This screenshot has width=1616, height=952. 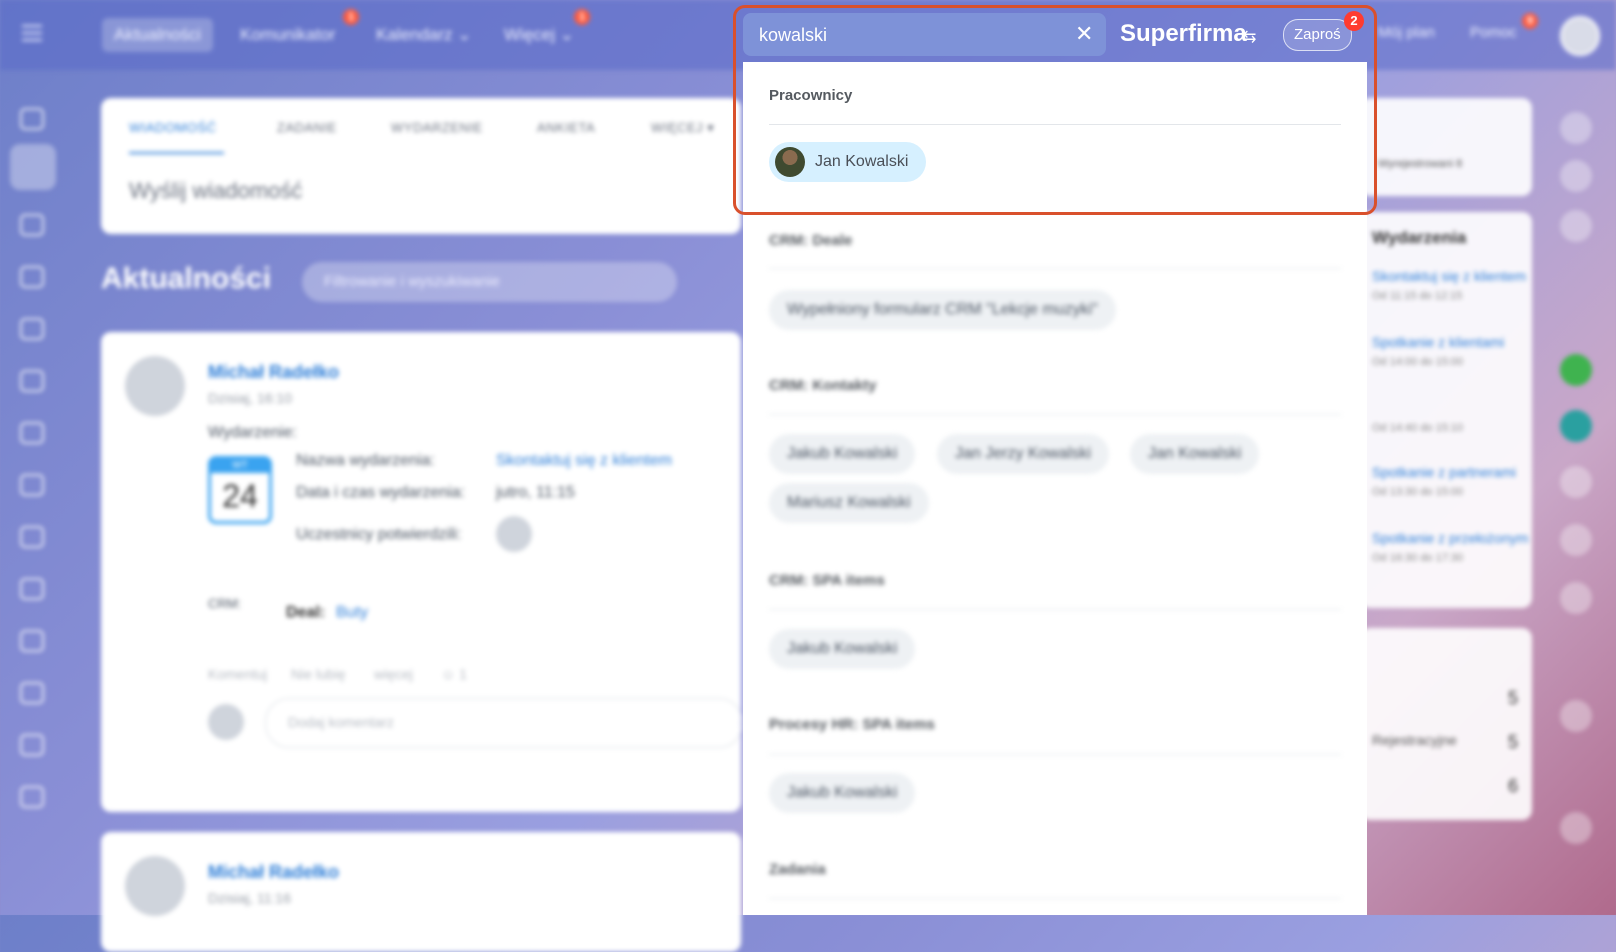 I want to click on notifications-icon, so click(x=1576, y=128).